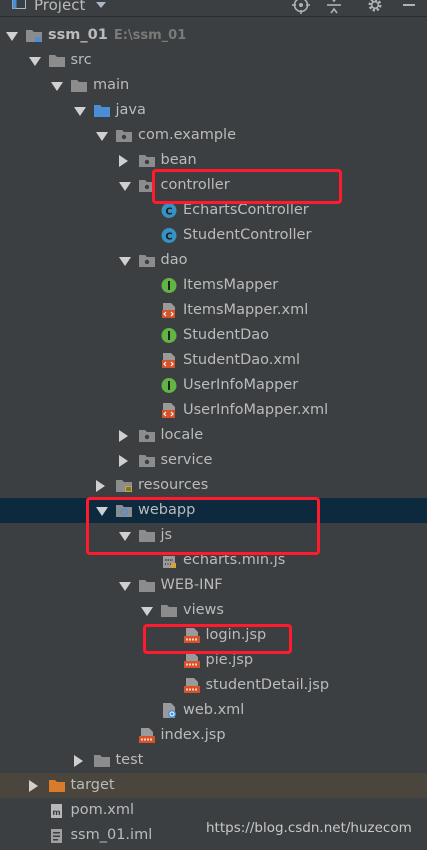 Image resolution: width=427 pixels, height=850 pixels. Describe the element at coordinates (309, 828) in the screenshot. I see `watermark-text: https://blog.csdn.net/huzecom` at that location.